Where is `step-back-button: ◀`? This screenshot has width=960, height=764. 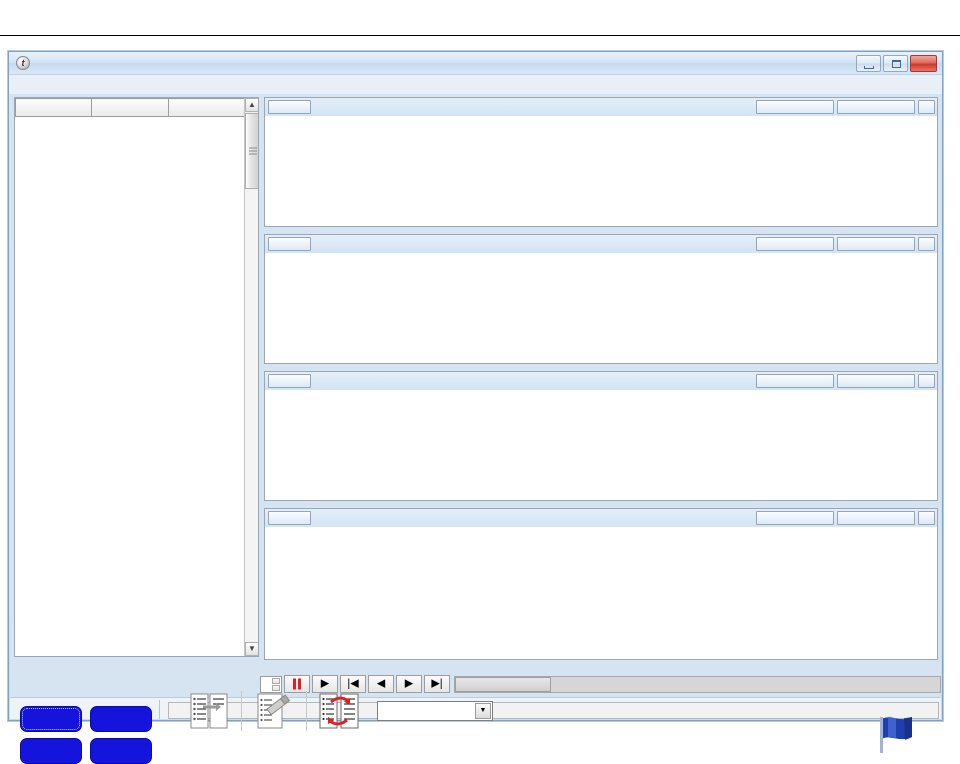 step-back-button: ◀ is located at coordinates (381, 684).